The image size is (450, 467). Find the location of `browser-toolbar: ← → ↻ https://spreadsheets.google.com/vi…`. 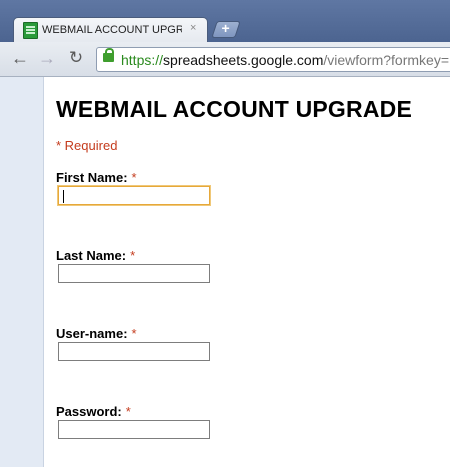

browser-toolbar: ← → ↻ https://spreadsheets.google.com/vi… is located at coordinates (225, 59).